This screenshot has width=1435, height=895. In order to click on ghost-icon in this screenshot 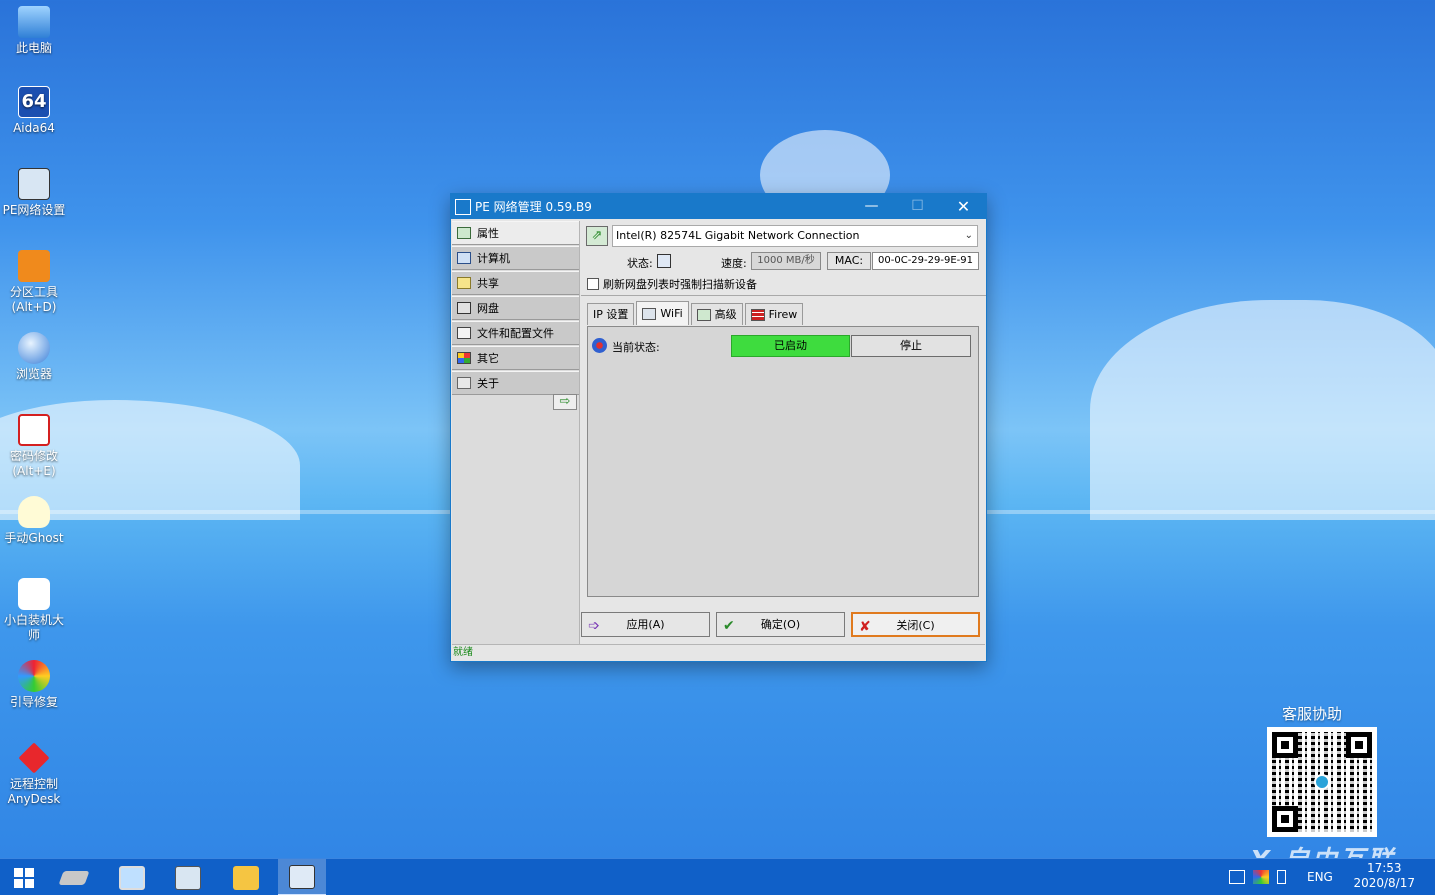, I will do `click(34, 512)`.